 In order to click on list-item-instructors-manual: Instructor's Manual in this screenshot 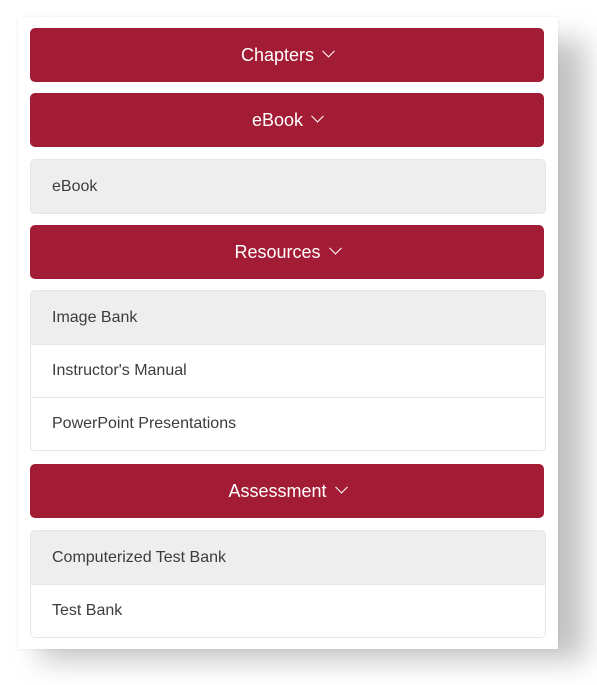, I will do `click(288, 370)`.